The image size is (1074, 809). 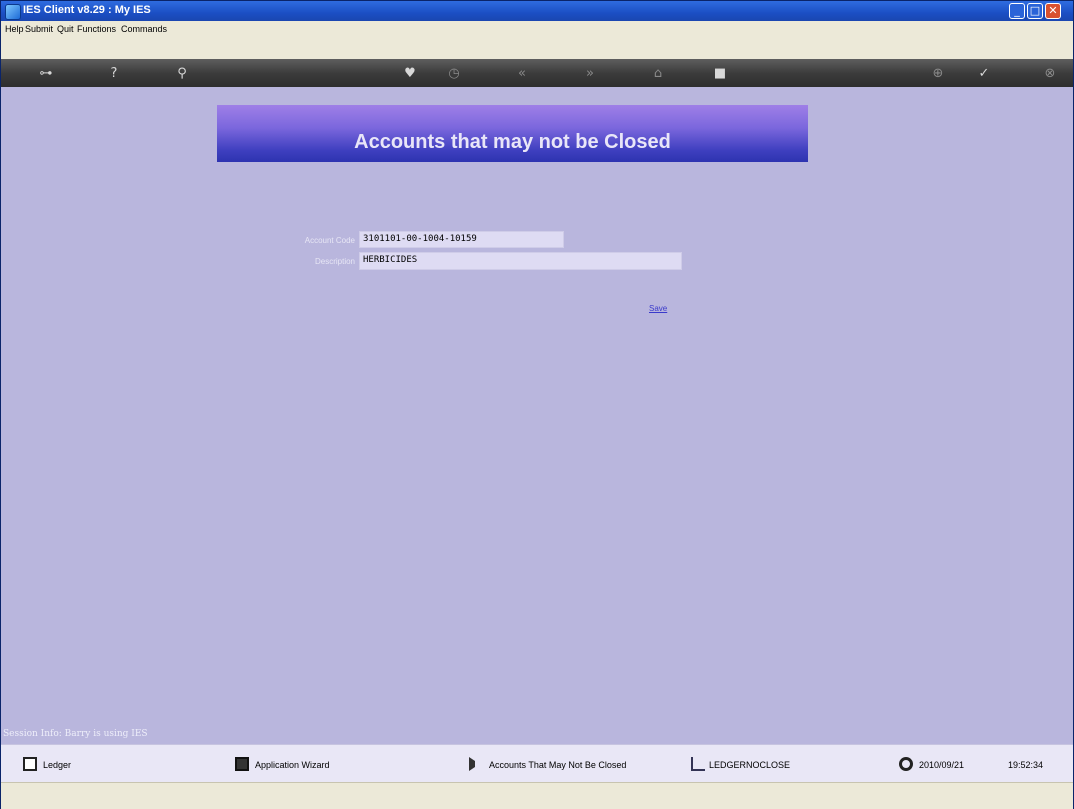 I want to click on menu-quit: Quit, so click(x=65, y=29).